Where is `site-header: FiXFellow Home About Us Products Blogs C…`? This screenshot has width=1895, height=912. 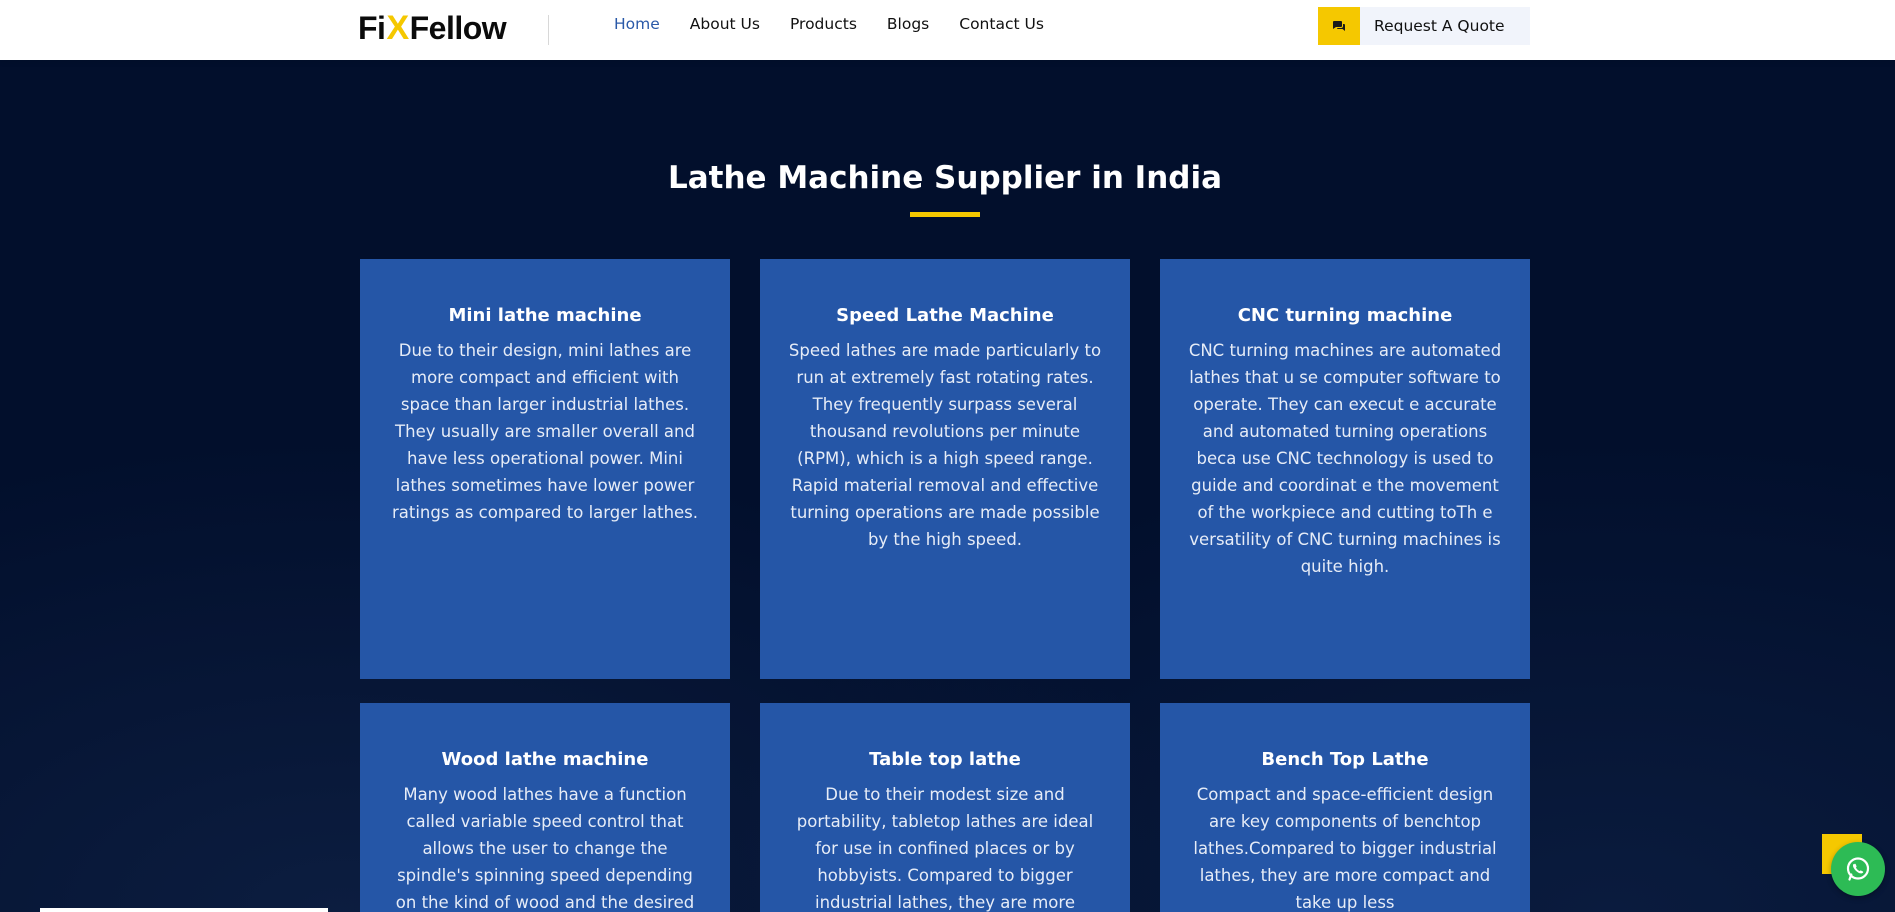
site-header: FiXFellow Home About Us Products Blogs C… is located at coordinates (947, 30).